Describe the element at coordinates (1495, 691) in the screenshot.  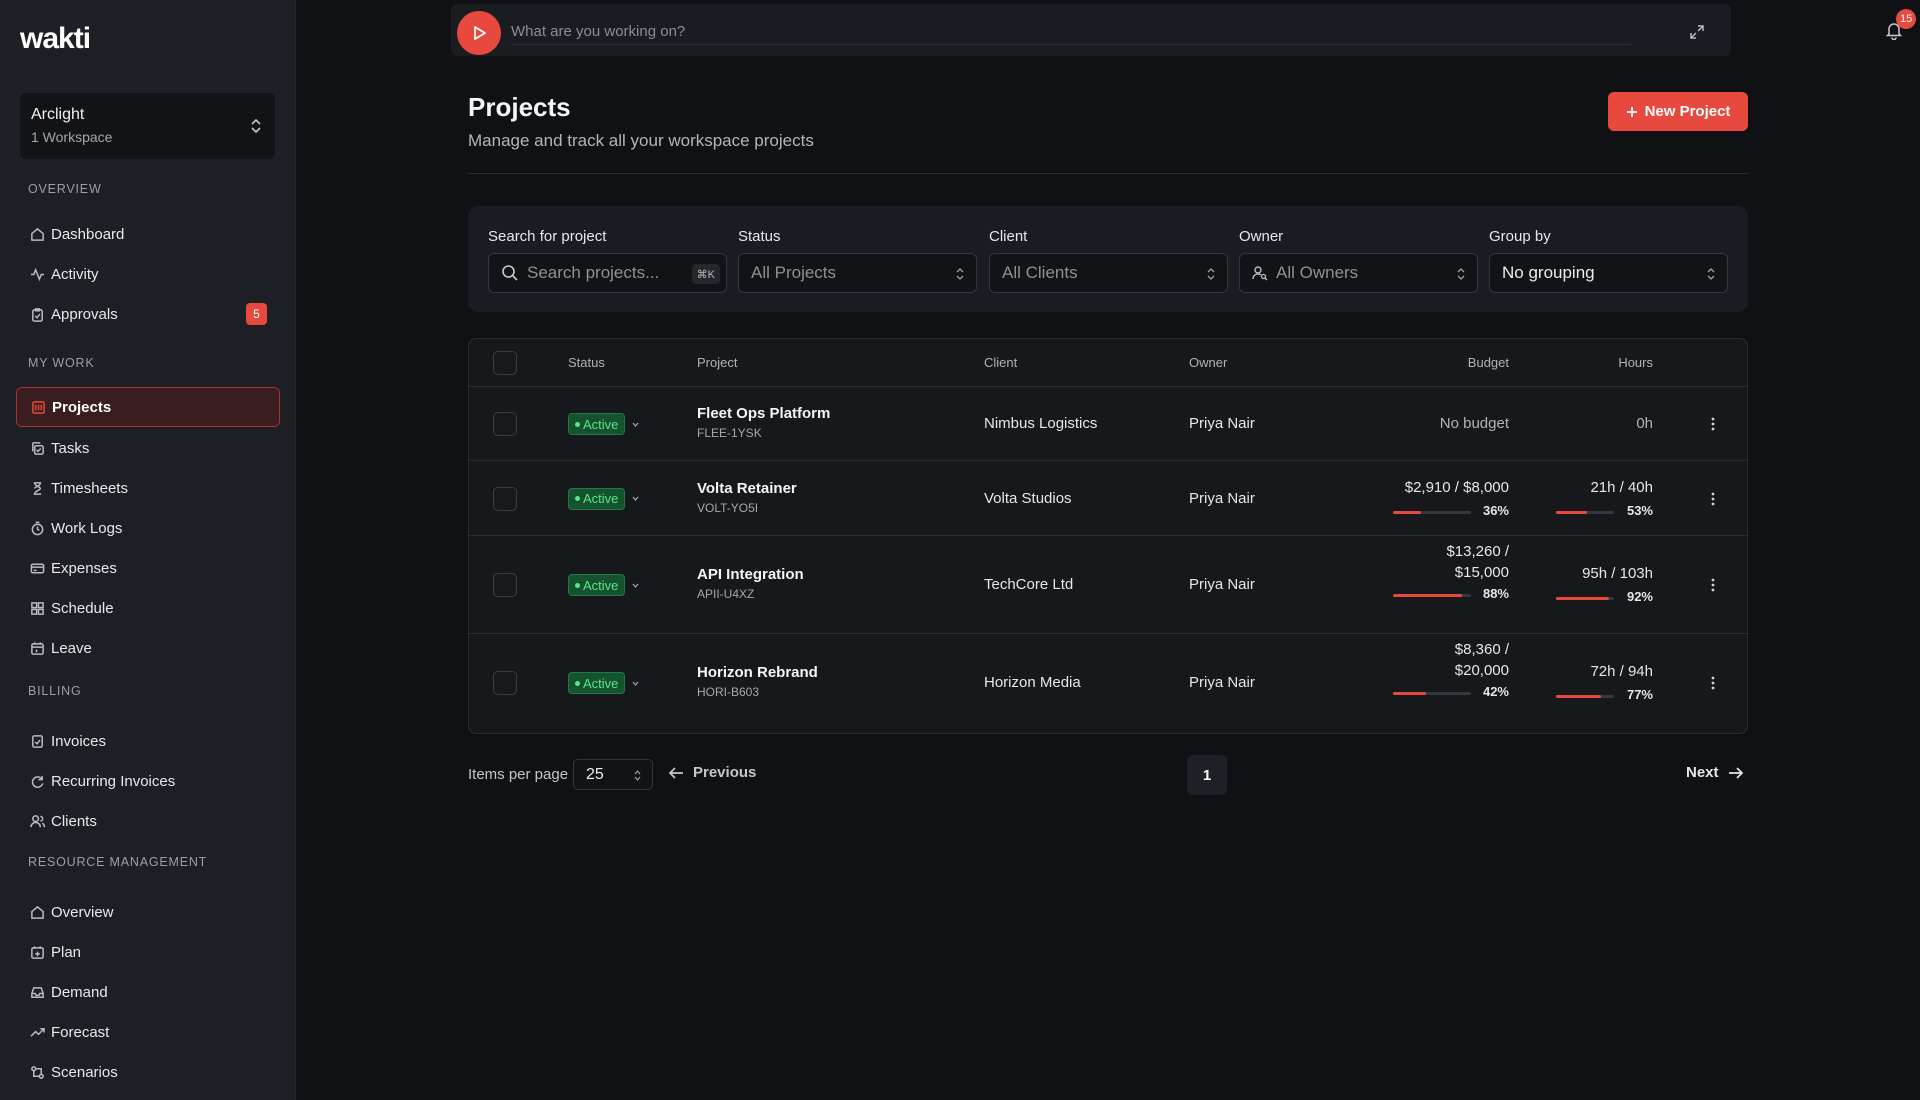
I see `budget-percent: 42%` at that location.